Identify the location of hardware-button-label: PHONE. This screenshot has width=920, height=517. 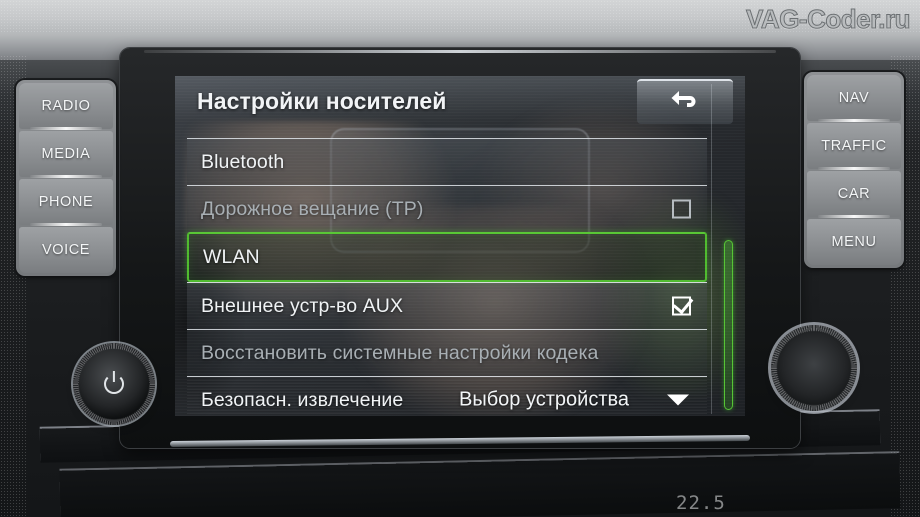
(66, 202).